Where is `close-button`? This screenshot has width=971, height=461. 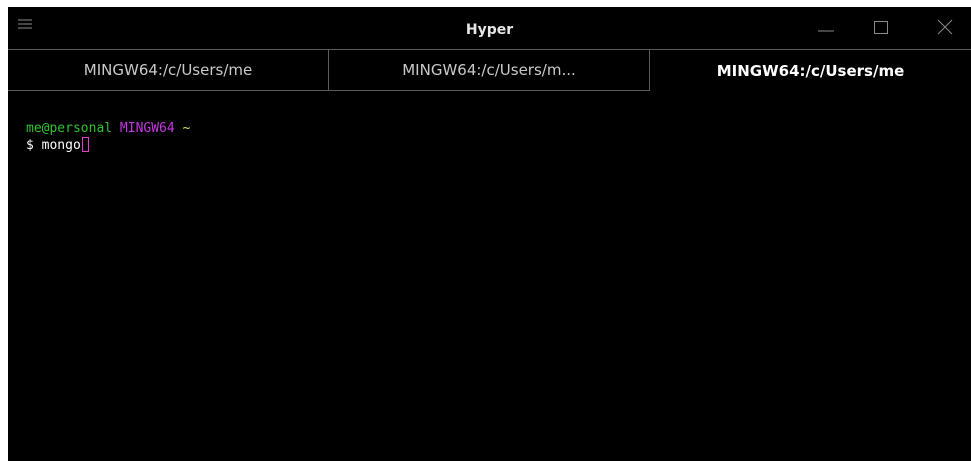
close-button is located at coordinates (945, 26).